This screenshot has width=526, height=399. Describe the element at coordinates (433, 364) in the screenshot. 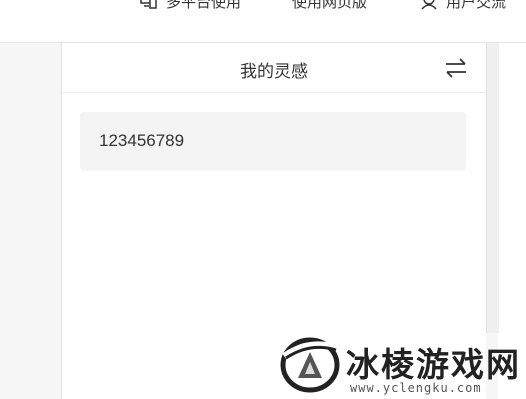

I see `watermark-title: 冰棱游戏网` at that location.